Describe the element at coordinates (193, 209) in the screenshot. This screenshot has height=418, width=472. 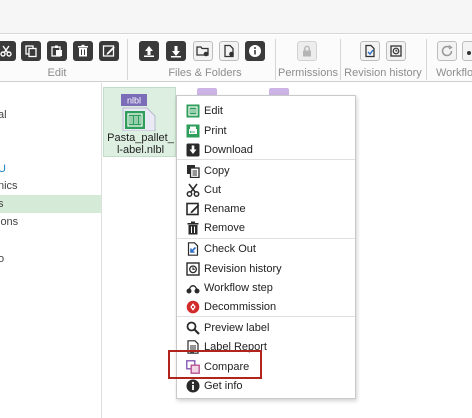
I see `rename-icon` at that location.